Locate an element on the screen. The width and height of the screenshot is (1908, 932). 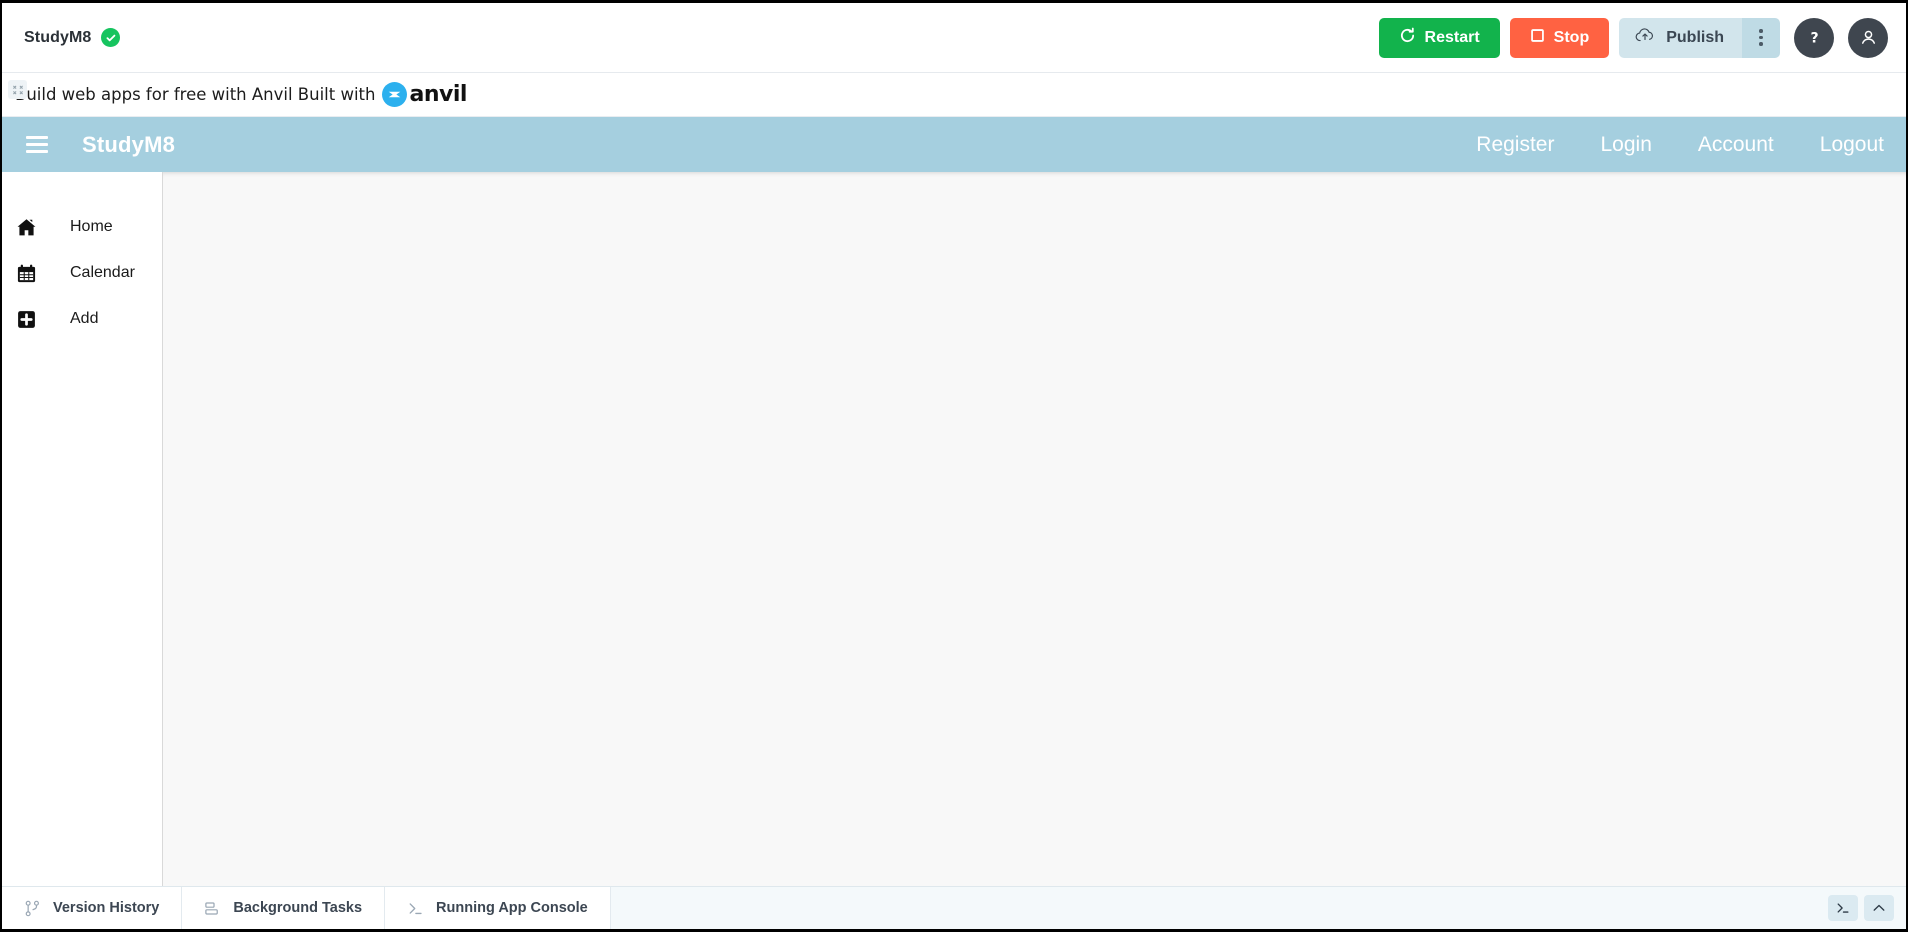
chevron-up-icon-button is located at coordinates (1879, 908).